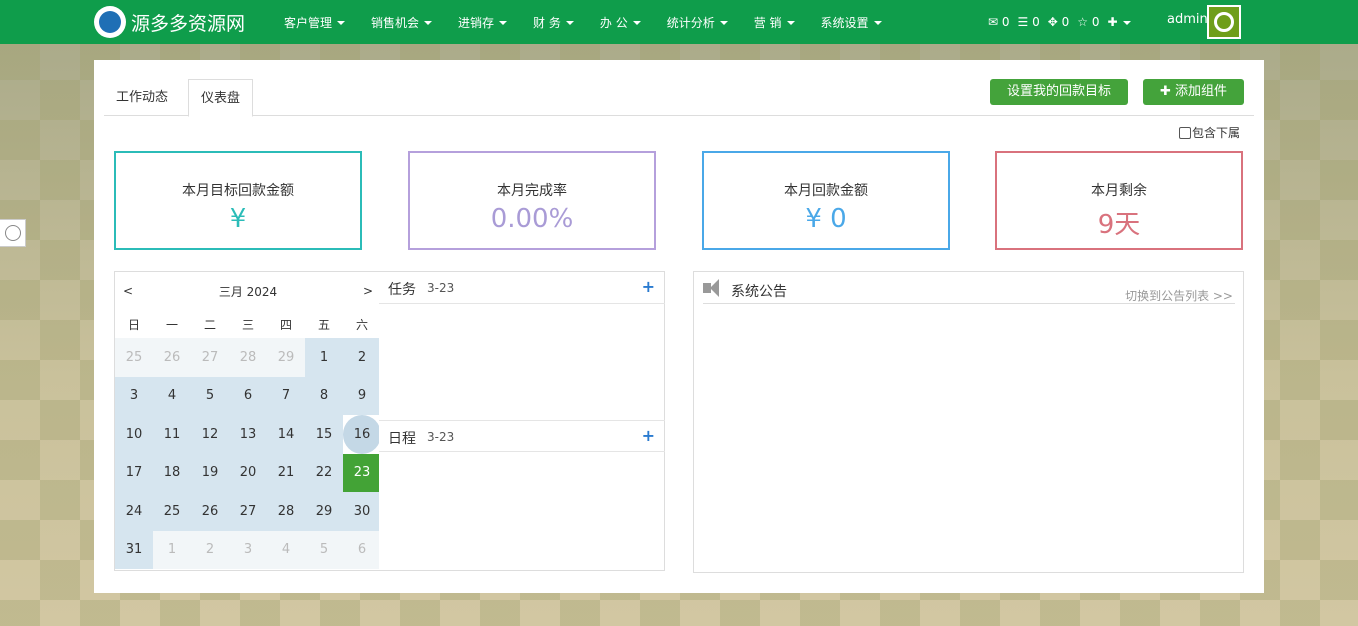 This screenshot has height=626, width=1358. I want to click on header-tools: ✉ 0 ☰ 0 ✥ 0 ☆ 0 ✚, so click(1063, 22).